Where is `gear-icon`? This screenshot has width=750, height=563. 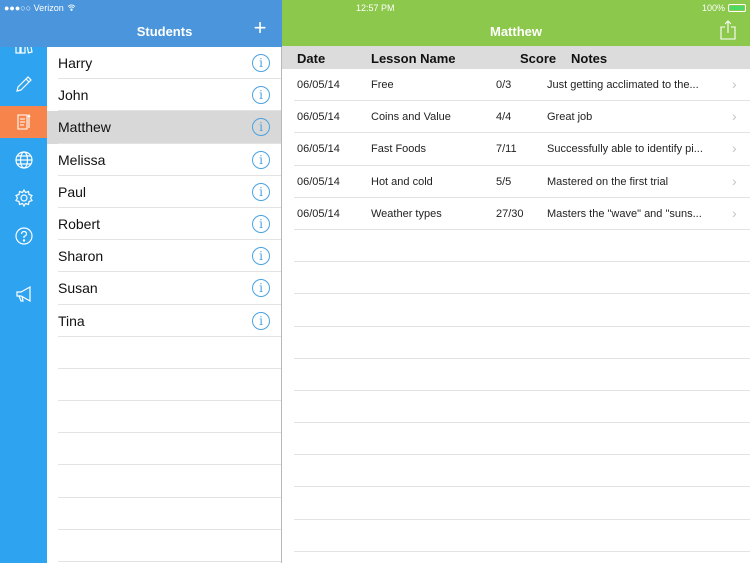 gear-icon is located at coordinates (23, 198).